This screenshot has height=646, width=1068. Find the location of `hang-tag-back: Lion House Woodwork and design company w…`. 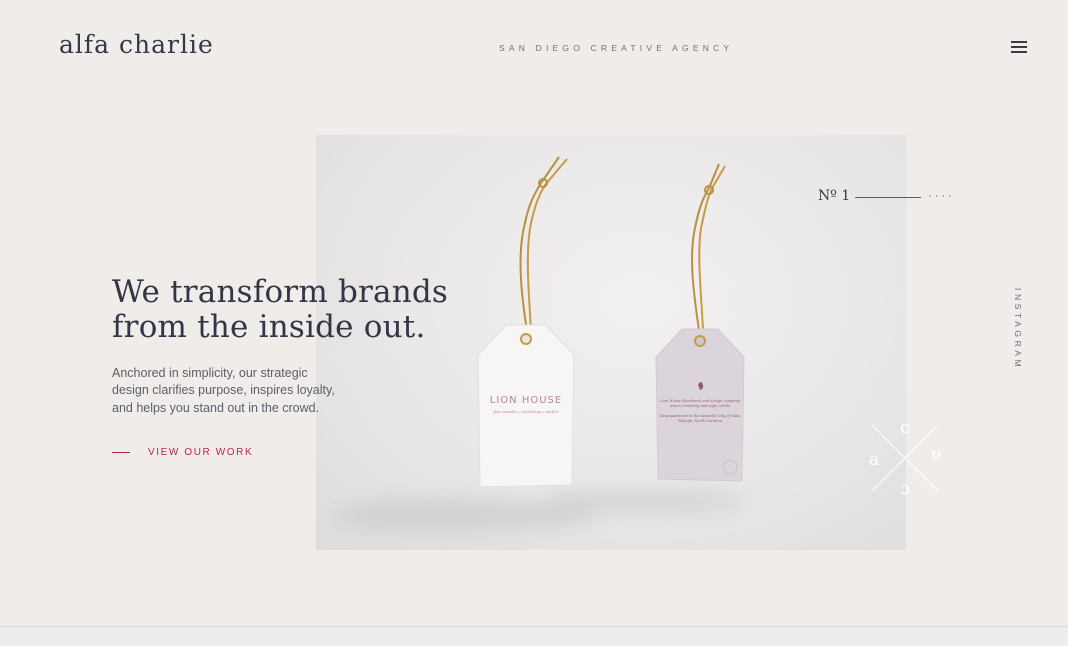

hang-tag-back: Lion House Woodwork and design company w… is located at coordinates (700, 407).